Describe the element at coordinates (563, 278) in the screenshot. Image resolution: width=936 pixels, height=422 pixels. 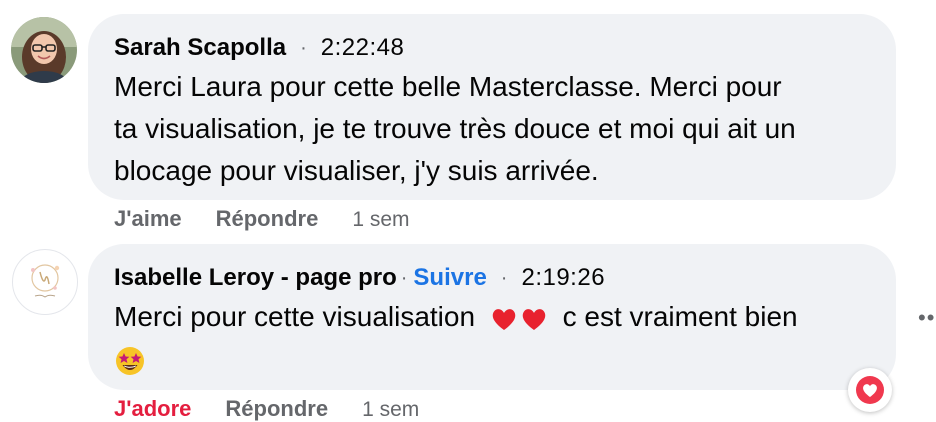
I see `timestamp-link: 2:19:26` at that location.